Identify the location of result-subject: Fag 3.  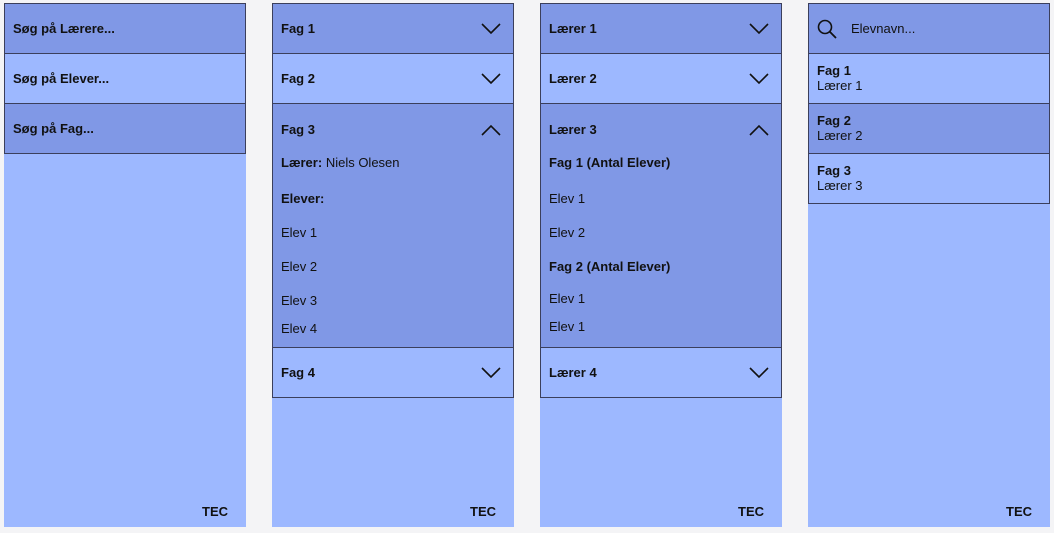
(834, 170).